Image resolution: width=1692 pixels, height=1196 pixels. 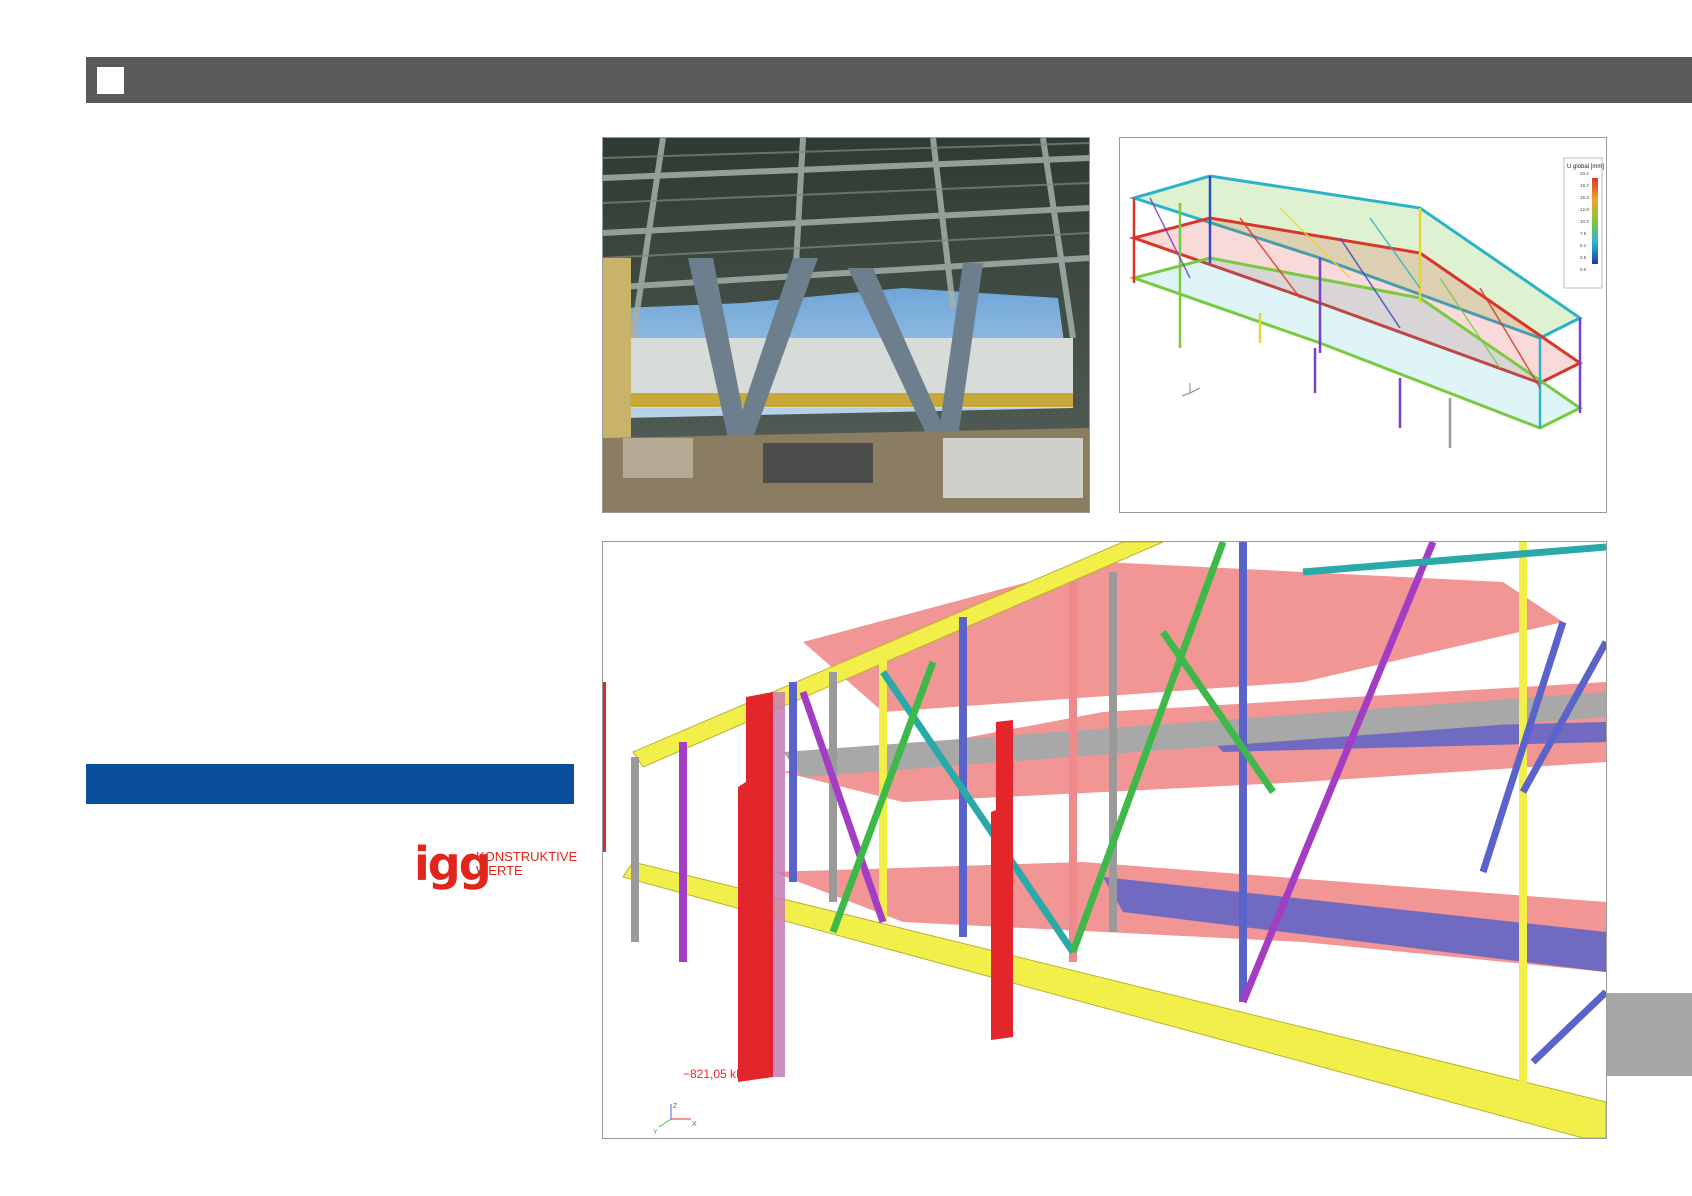 I want to click on legend-value: 15.3, so click(x=1584, y=197).